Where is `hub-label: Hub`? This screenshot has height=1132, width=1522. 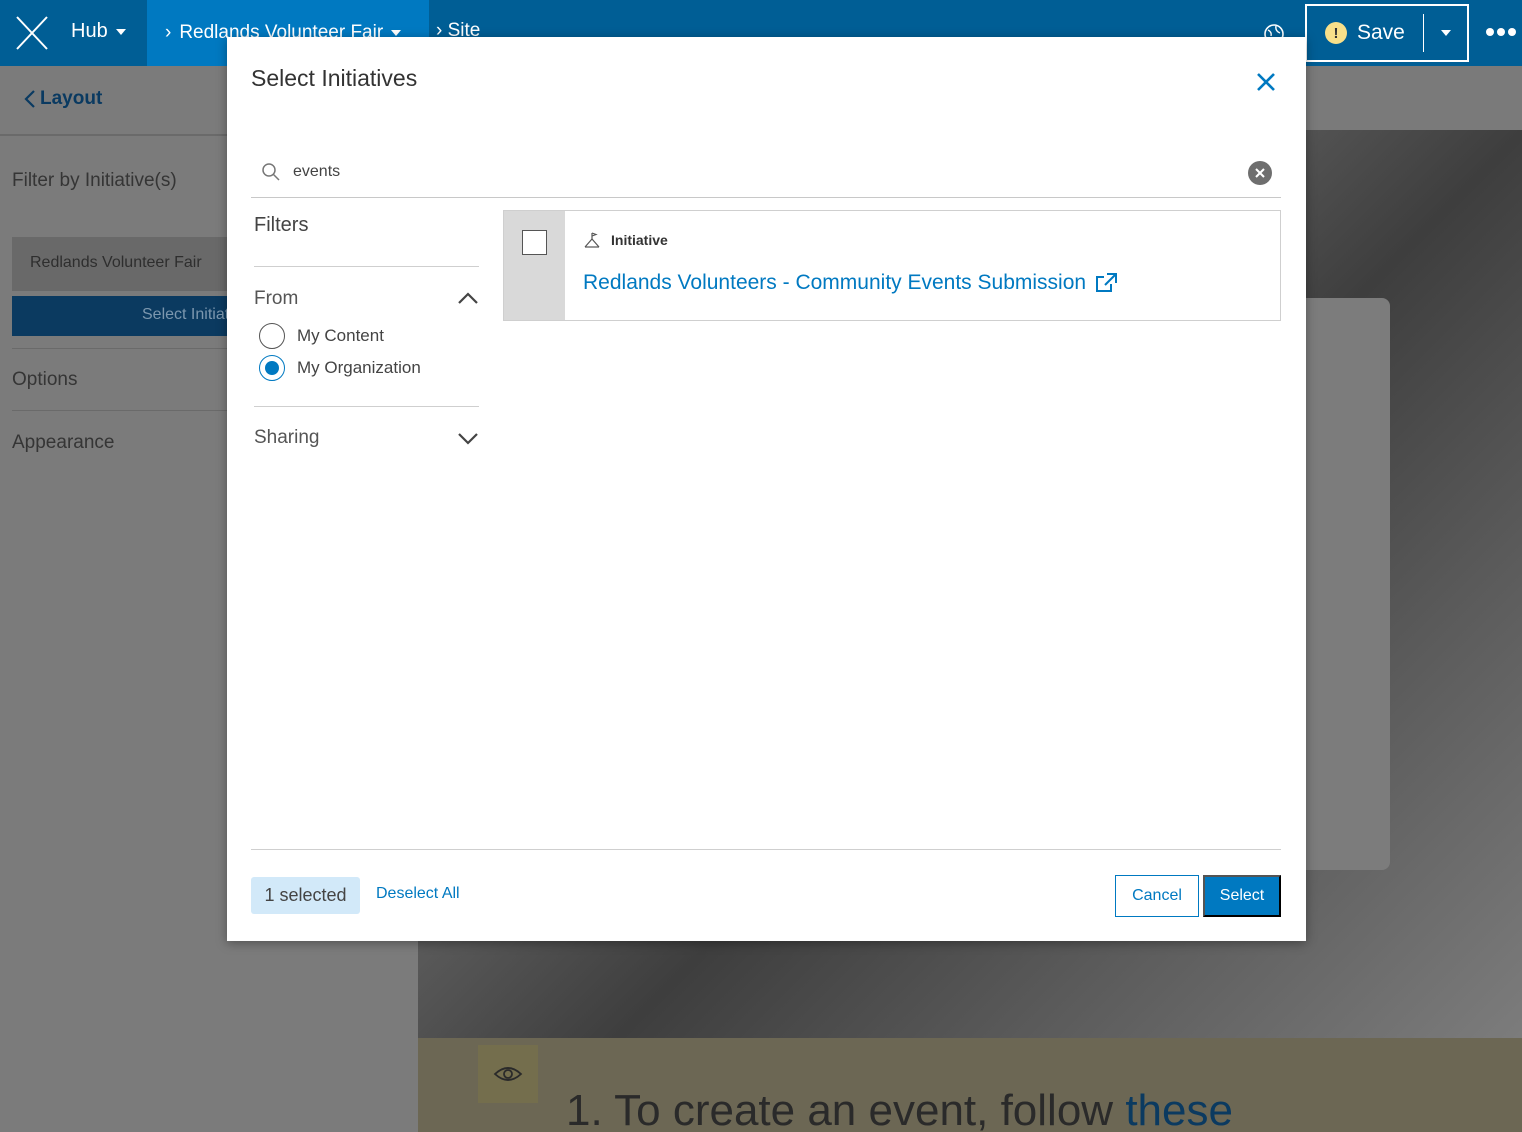 hub-label: Hub is located at coordinates (89, 31).